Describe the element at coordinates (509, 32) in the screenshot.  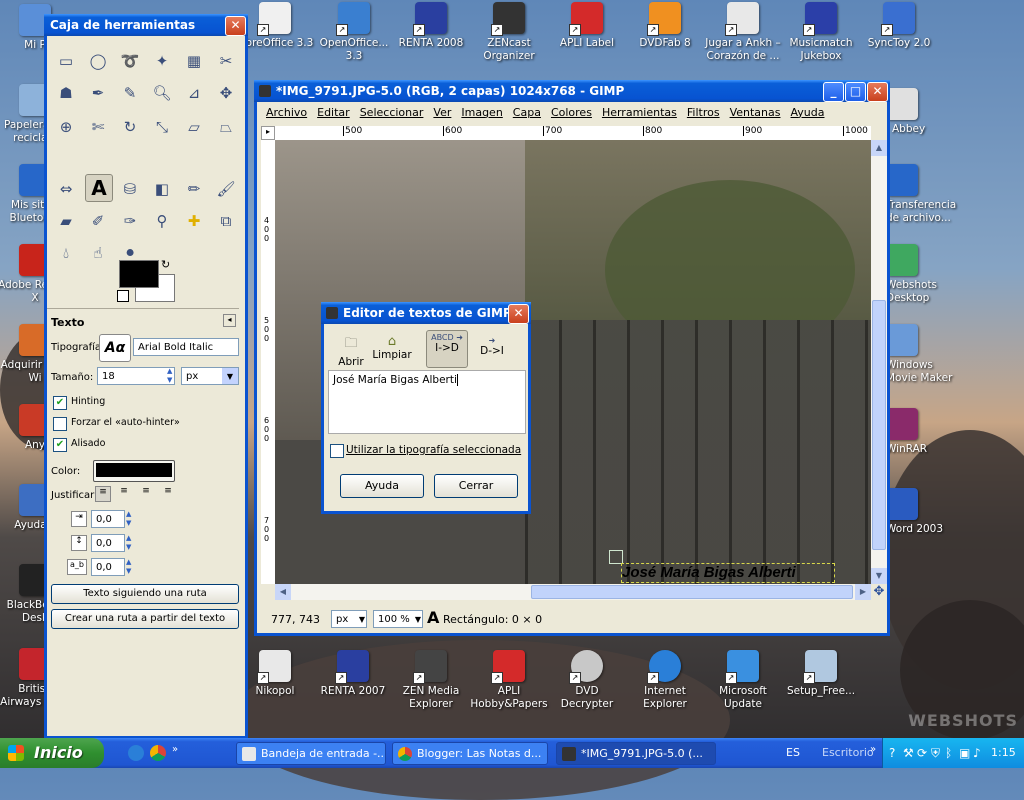
I see `desktop-icon-zencast: ↗ ZENcast Organizer` at that location.